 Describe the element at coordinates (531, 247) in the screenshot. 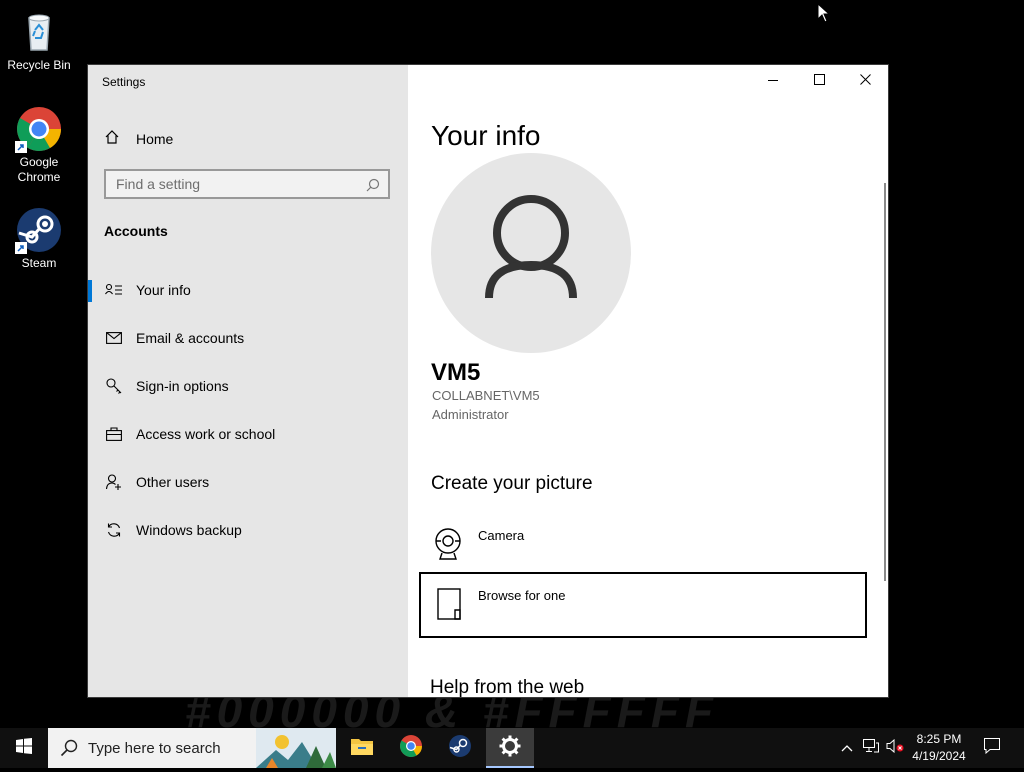

I see `person-icon` at that location.